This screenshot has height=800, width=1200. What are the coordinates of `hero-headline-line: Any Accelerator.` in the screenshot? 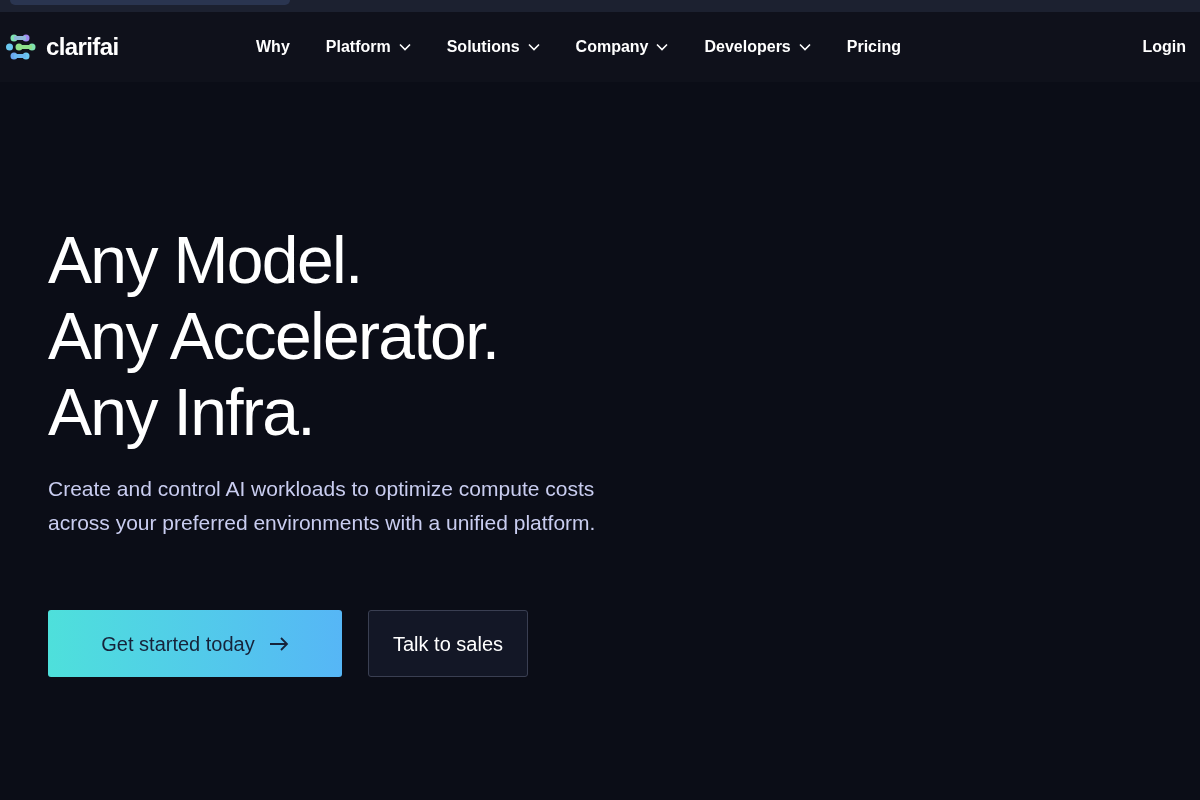 It's located at (273, 336).